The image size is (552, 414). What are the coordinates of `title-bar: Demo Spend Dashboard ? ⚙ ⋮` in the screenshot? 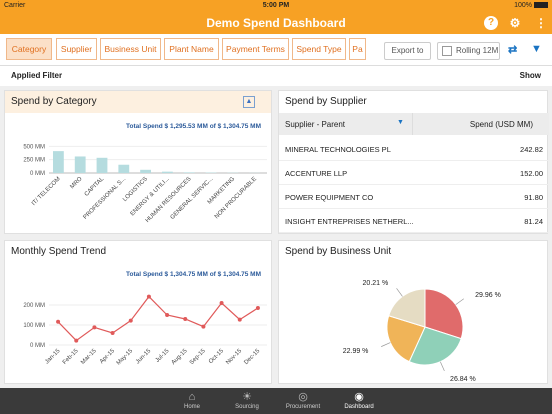 It's located at (276, 23).